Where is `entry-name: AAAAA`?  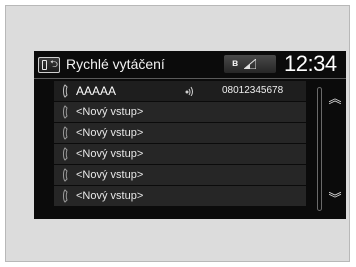 entry-name: AAAAA is located at coordinates (96, 91).